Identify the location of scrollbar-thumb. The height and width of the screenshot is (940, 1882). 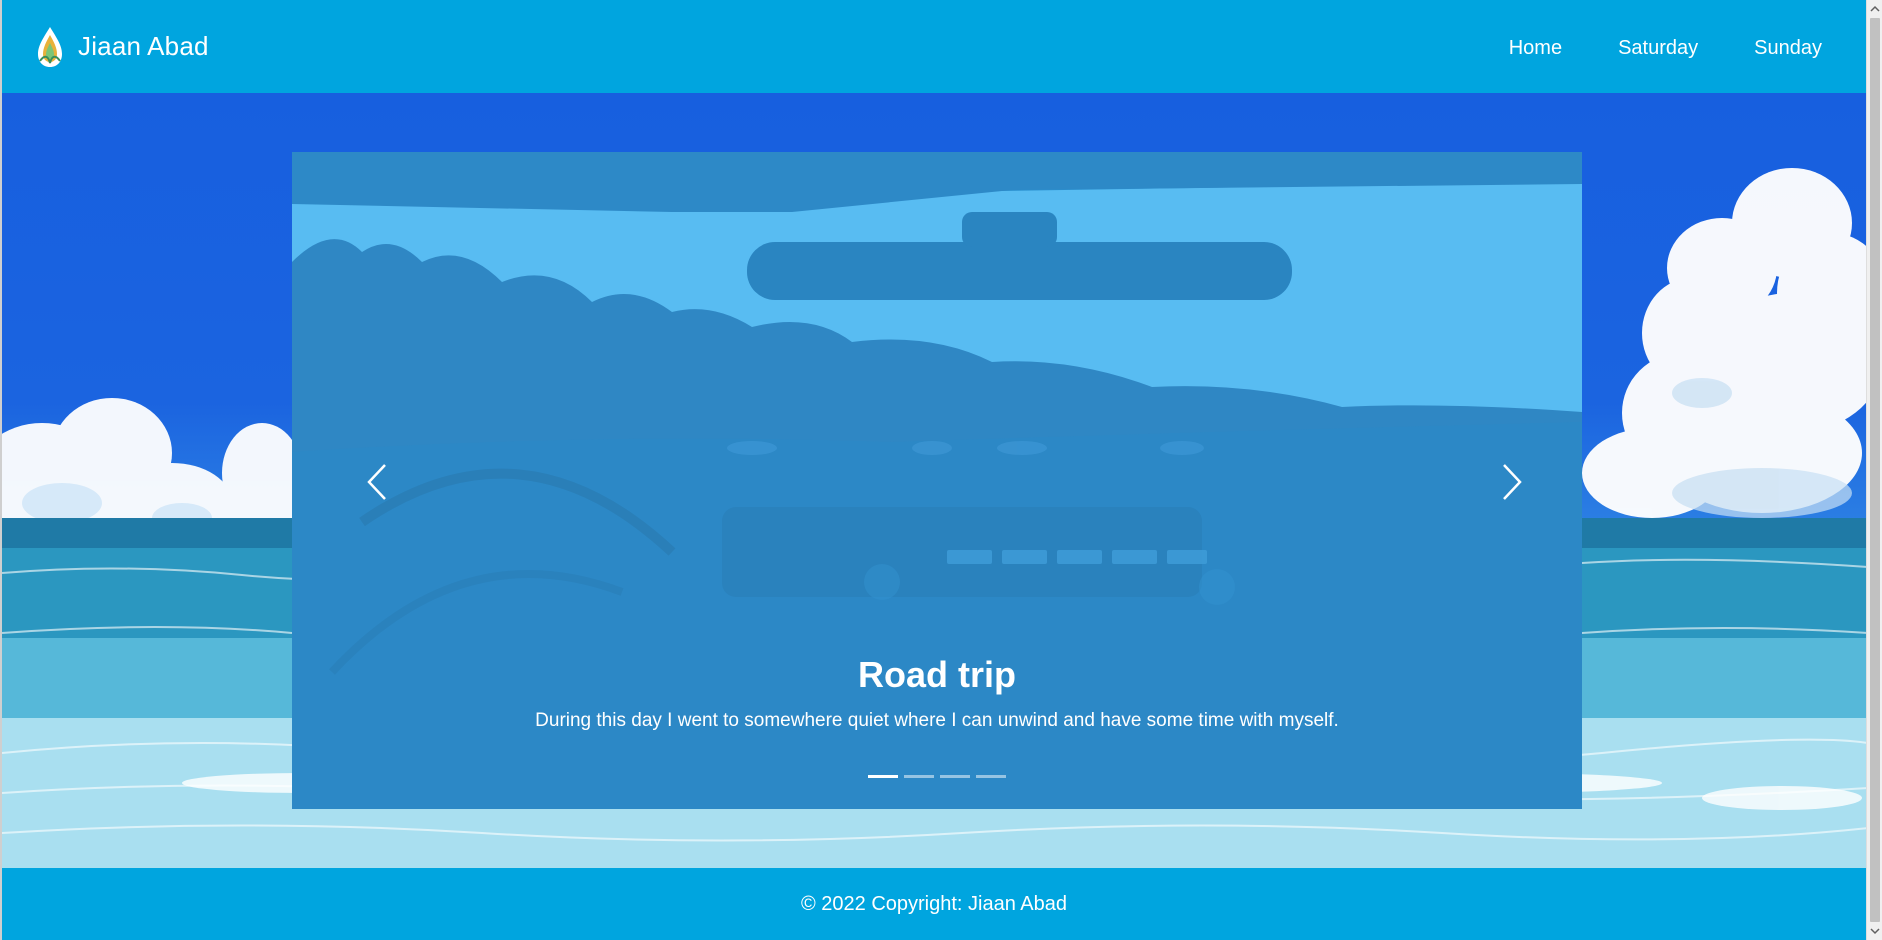
(1875, 470).